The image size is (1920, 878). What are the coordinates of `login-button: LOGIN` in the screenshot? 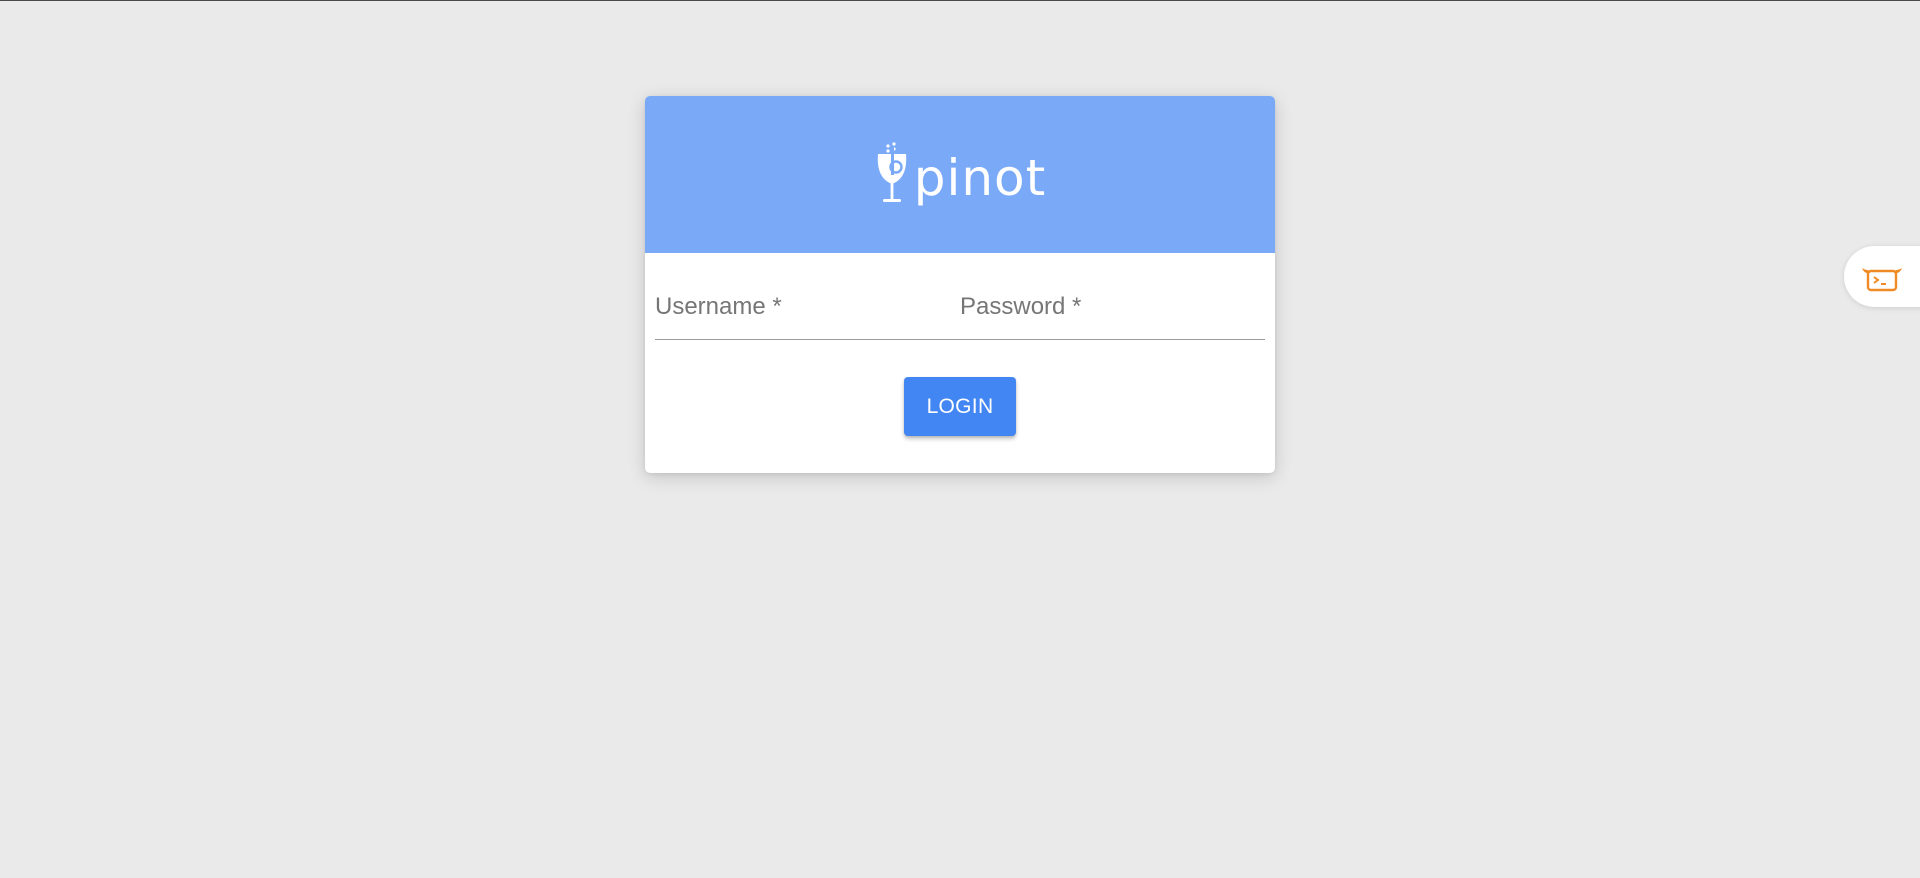 It's located at (960, 406).